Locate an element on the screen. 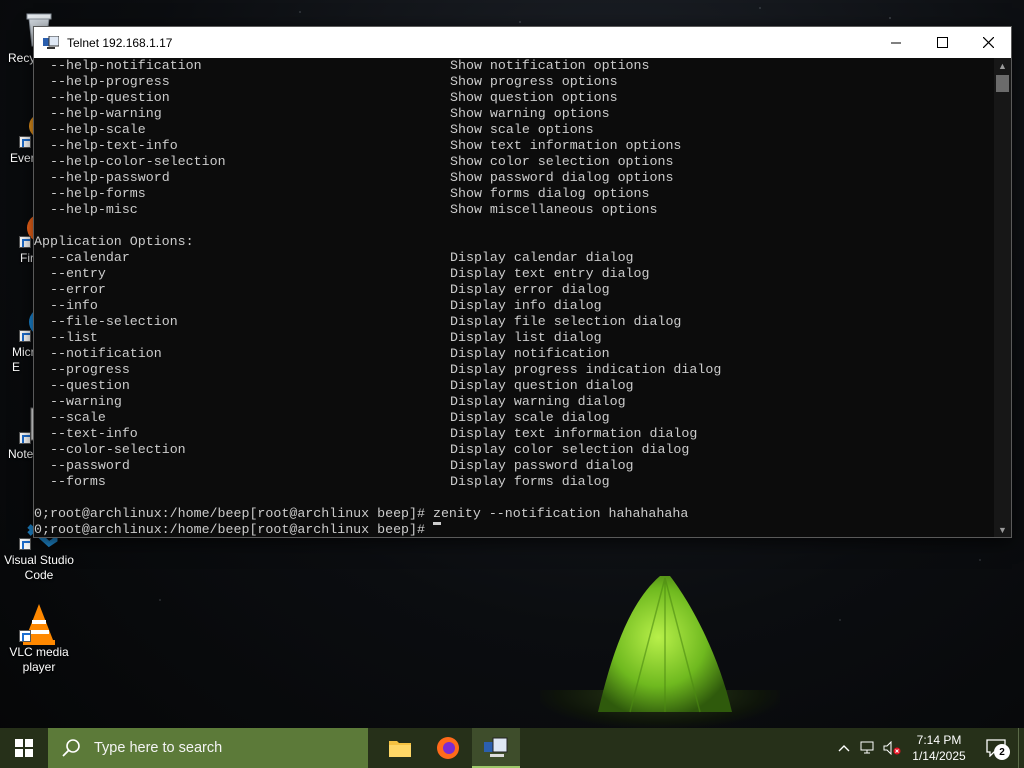 The image size is (1024, 768). terminal-line: --warning Display warning dialog is located at coordinates (338, 401).